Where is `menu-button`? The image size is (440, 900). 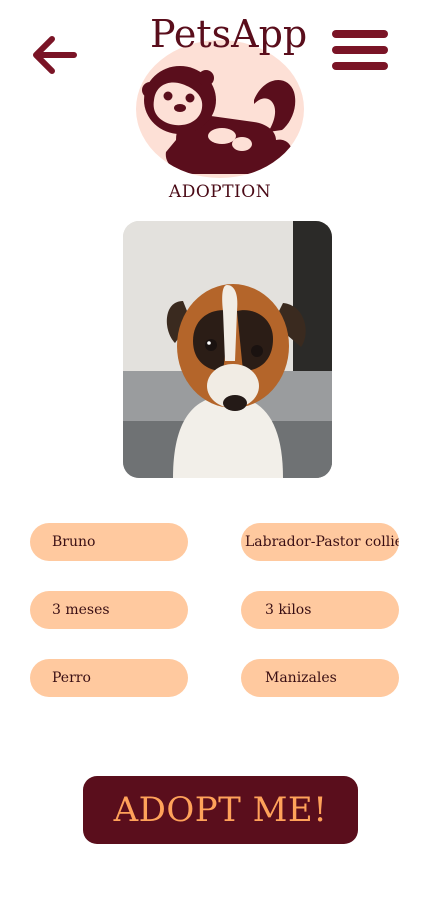
menu-button is located at coordinates (360, 54).